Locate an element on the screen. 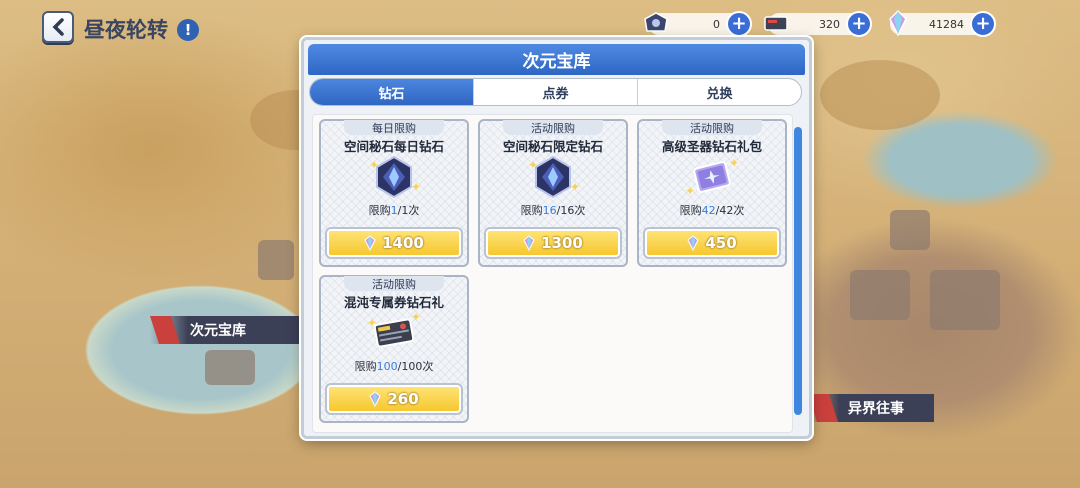 The image size is (1080, 488). map-island is located at coordinates (880, 95).